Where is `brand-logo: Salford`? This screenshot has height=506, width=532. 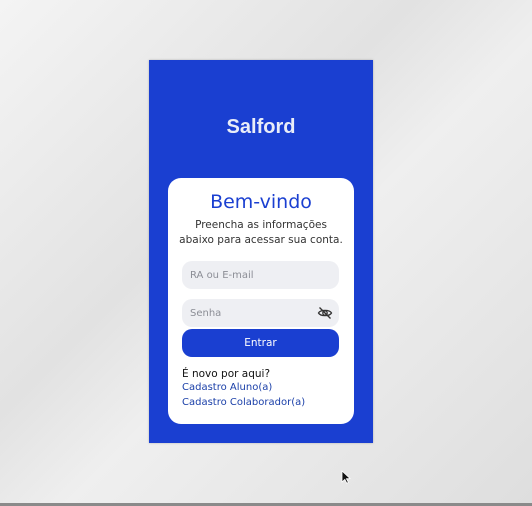
brand-logo: Salford is located at coordinates (261, 127).